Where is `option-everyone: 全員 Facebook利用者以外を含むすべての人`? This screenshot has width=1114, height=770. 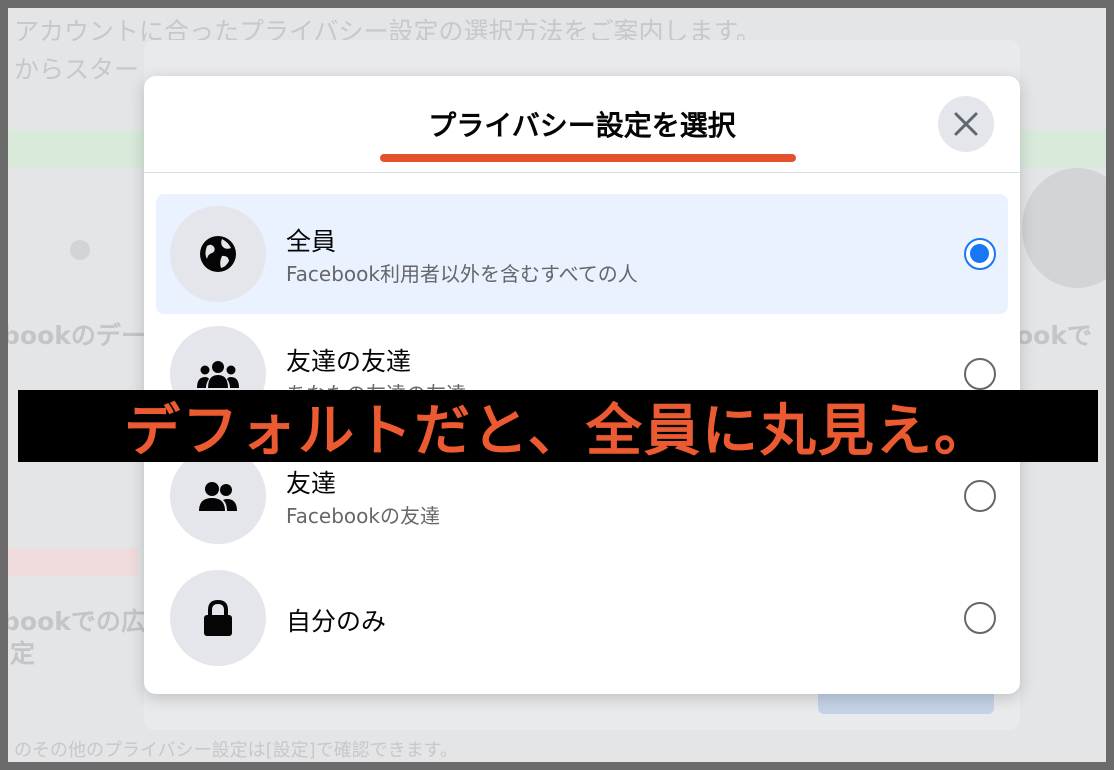
option-everyone: 全員 Facebook利用者以外を含むすべての人 is located at coordinates (582, 254).